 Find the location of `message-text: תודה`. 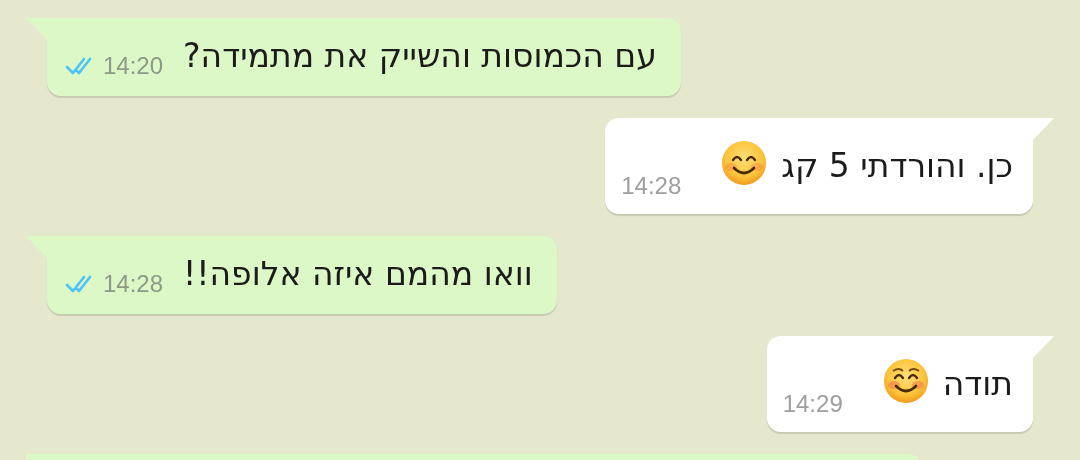

message-text: תודה is located at coordinates (977, 384).